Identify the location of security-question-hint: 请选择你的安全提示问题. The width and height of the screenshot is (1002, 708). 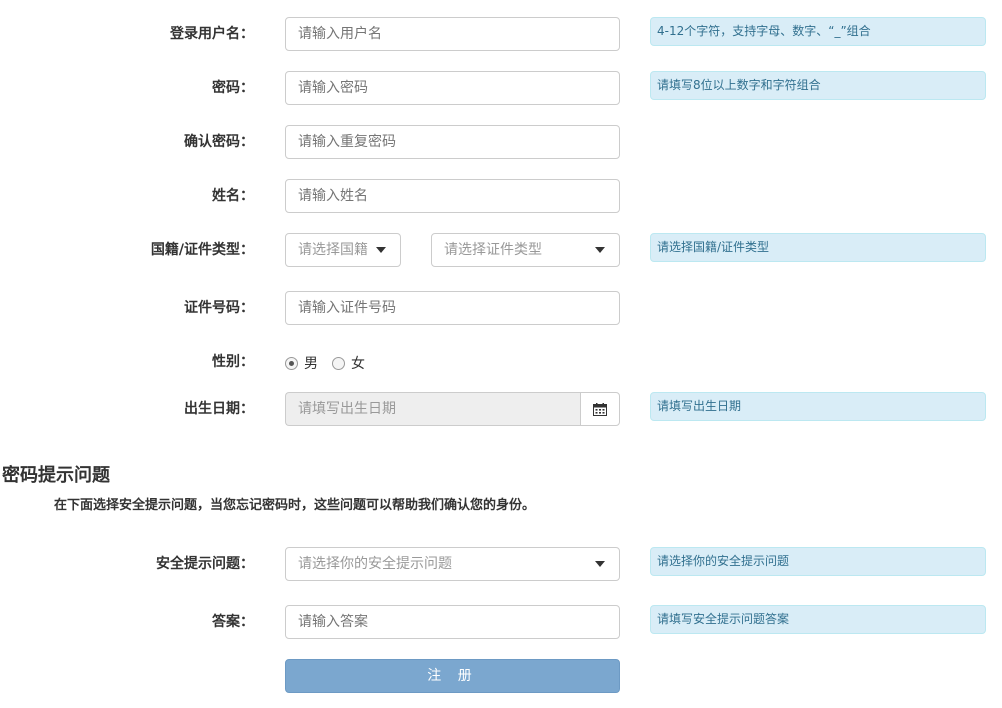
(818, 561).